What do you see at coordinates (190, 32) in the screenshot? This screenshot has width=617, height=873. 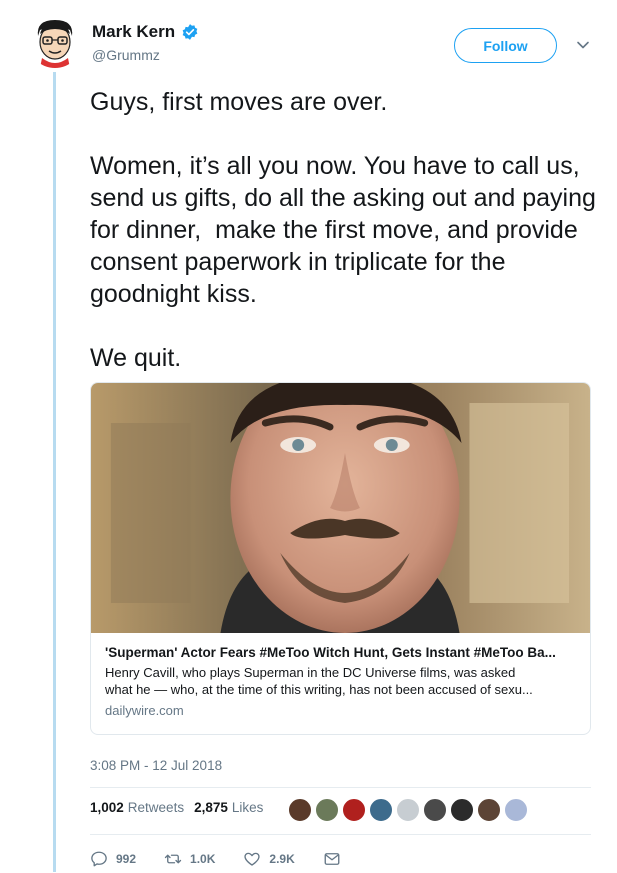 I see `verified-badge-icon` at bounding box center [190, 32].